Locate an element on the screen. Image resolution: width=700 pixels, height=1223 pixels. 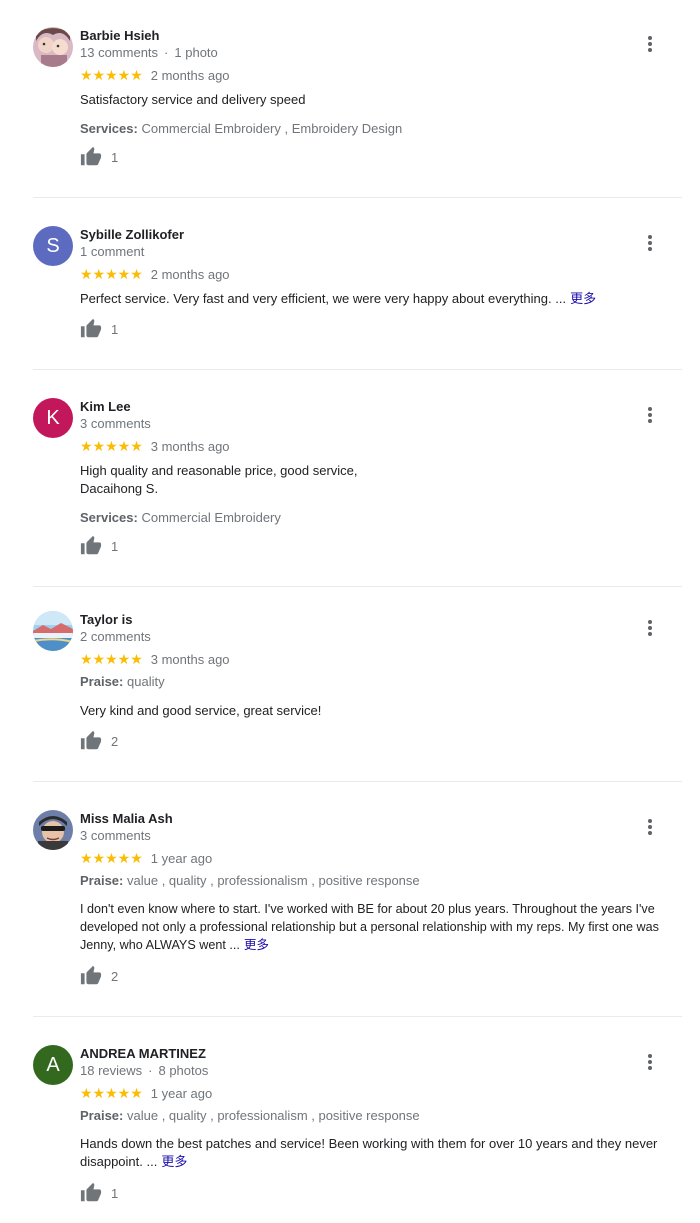
reviewer-meta: 13 comments · 1 photo is located at coordinates (149, 52).